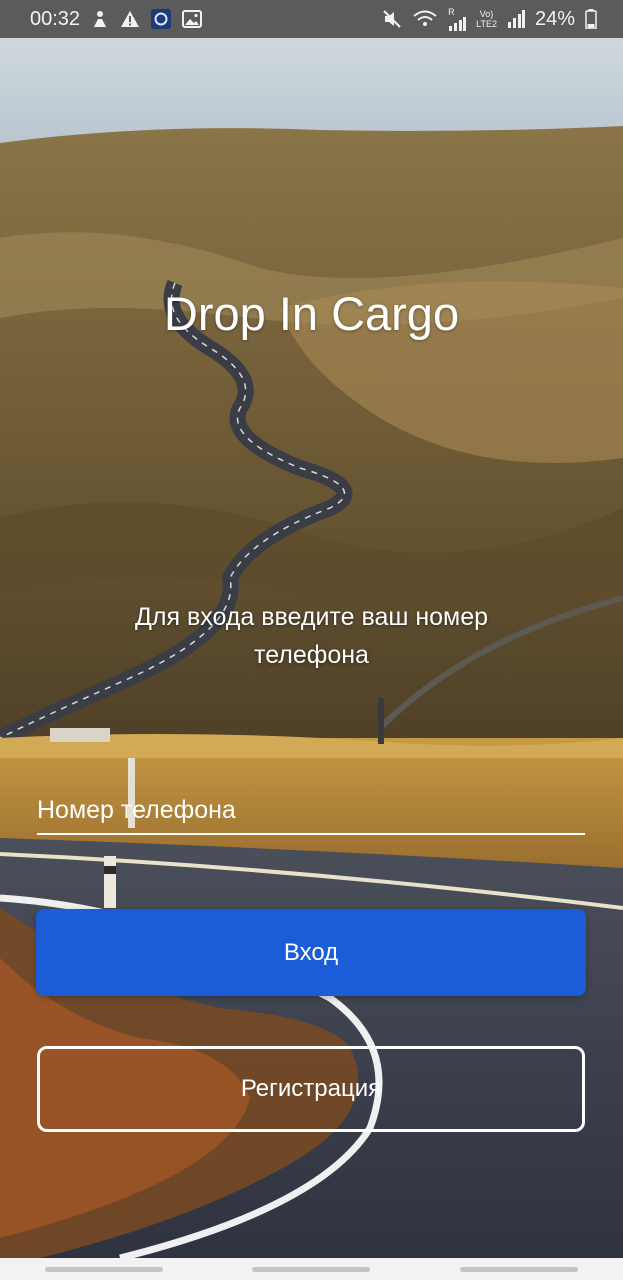 This screenshot has height=1280, width=623. I want to click on roaming-label: R, so click(451, 11).